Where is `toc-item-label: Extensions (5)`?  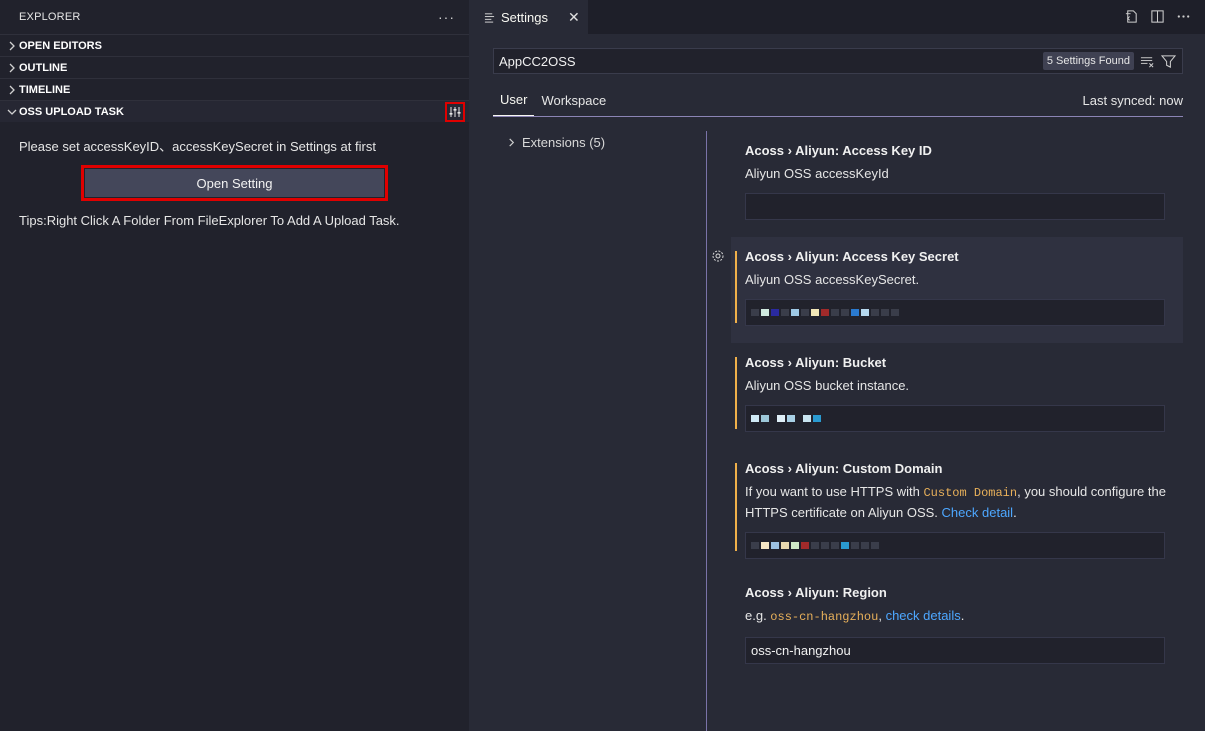
toc-item-label: Extensions (5) is located at coordinates (564, 142).